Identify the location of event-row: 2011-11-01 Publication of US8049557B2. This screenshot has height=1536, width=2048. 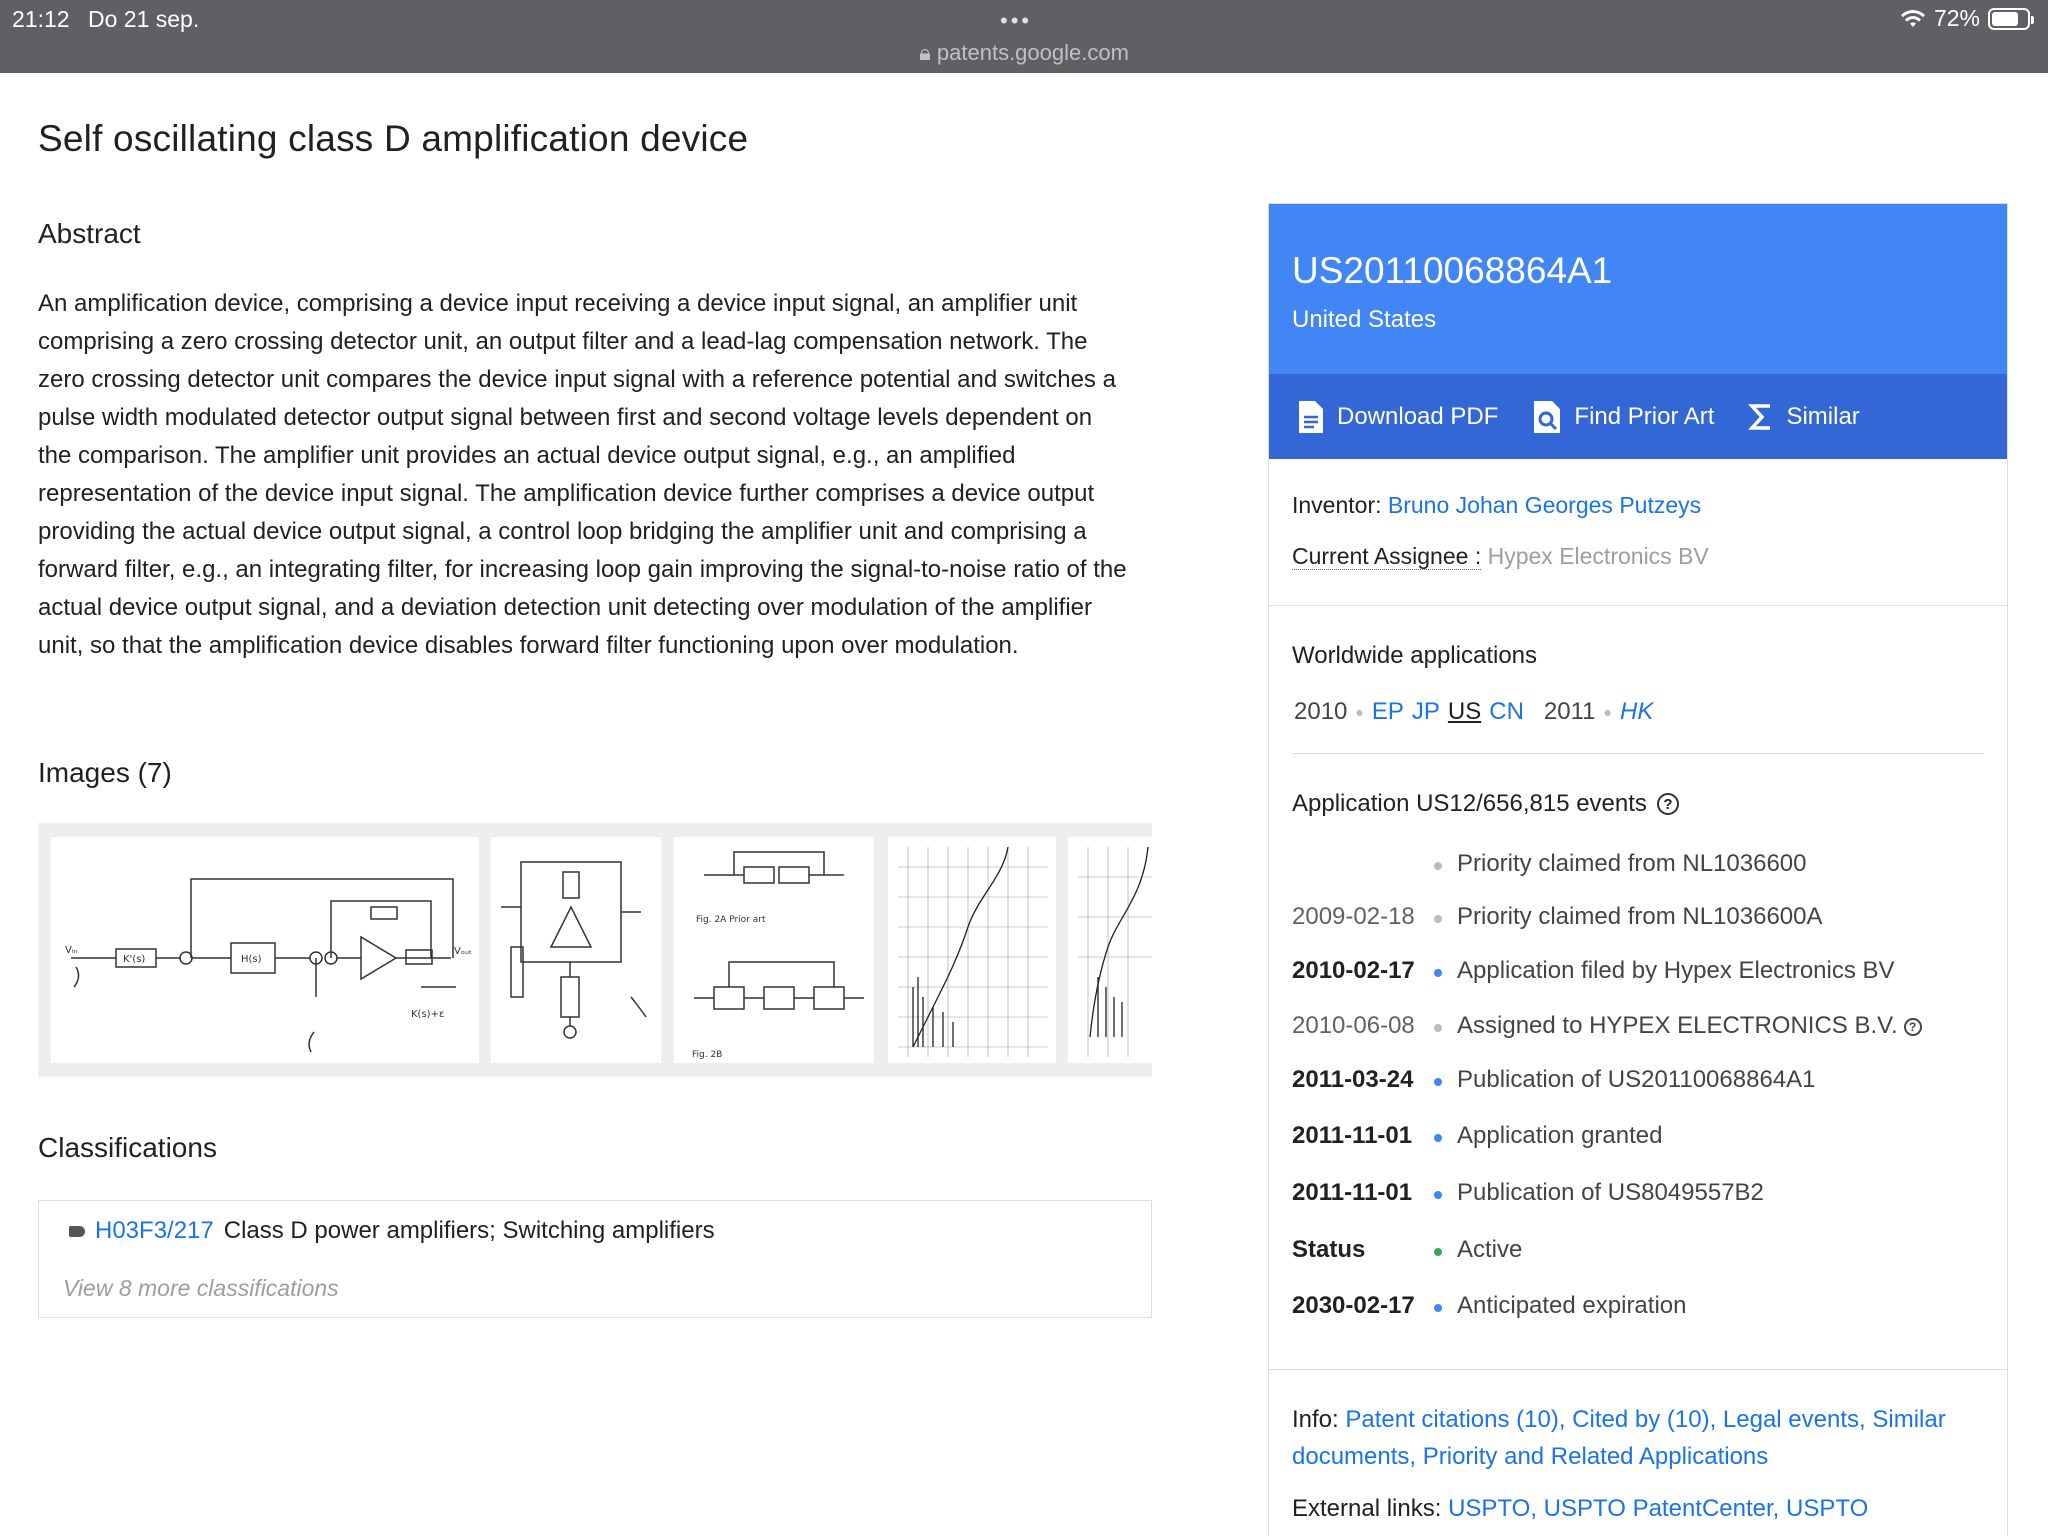
(1528, 1192).